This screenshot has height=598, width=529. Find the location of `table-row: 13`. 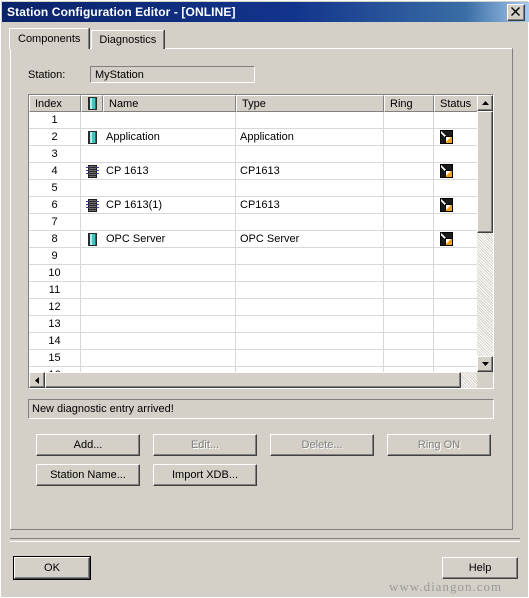

table-row: 13 is located at coordinates (261, 324).